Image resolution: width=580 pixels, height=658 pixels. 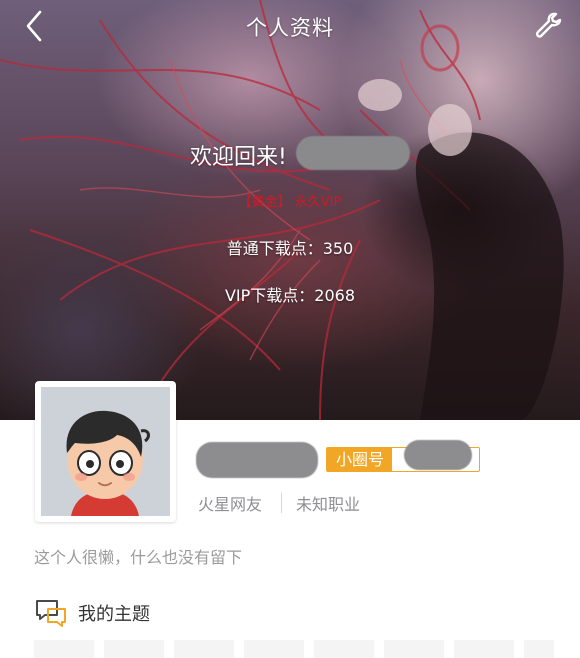 What do you see at coordinates (353, 153) in the screenshot?
I see `redacted-username` at bounding box center [353, 153].